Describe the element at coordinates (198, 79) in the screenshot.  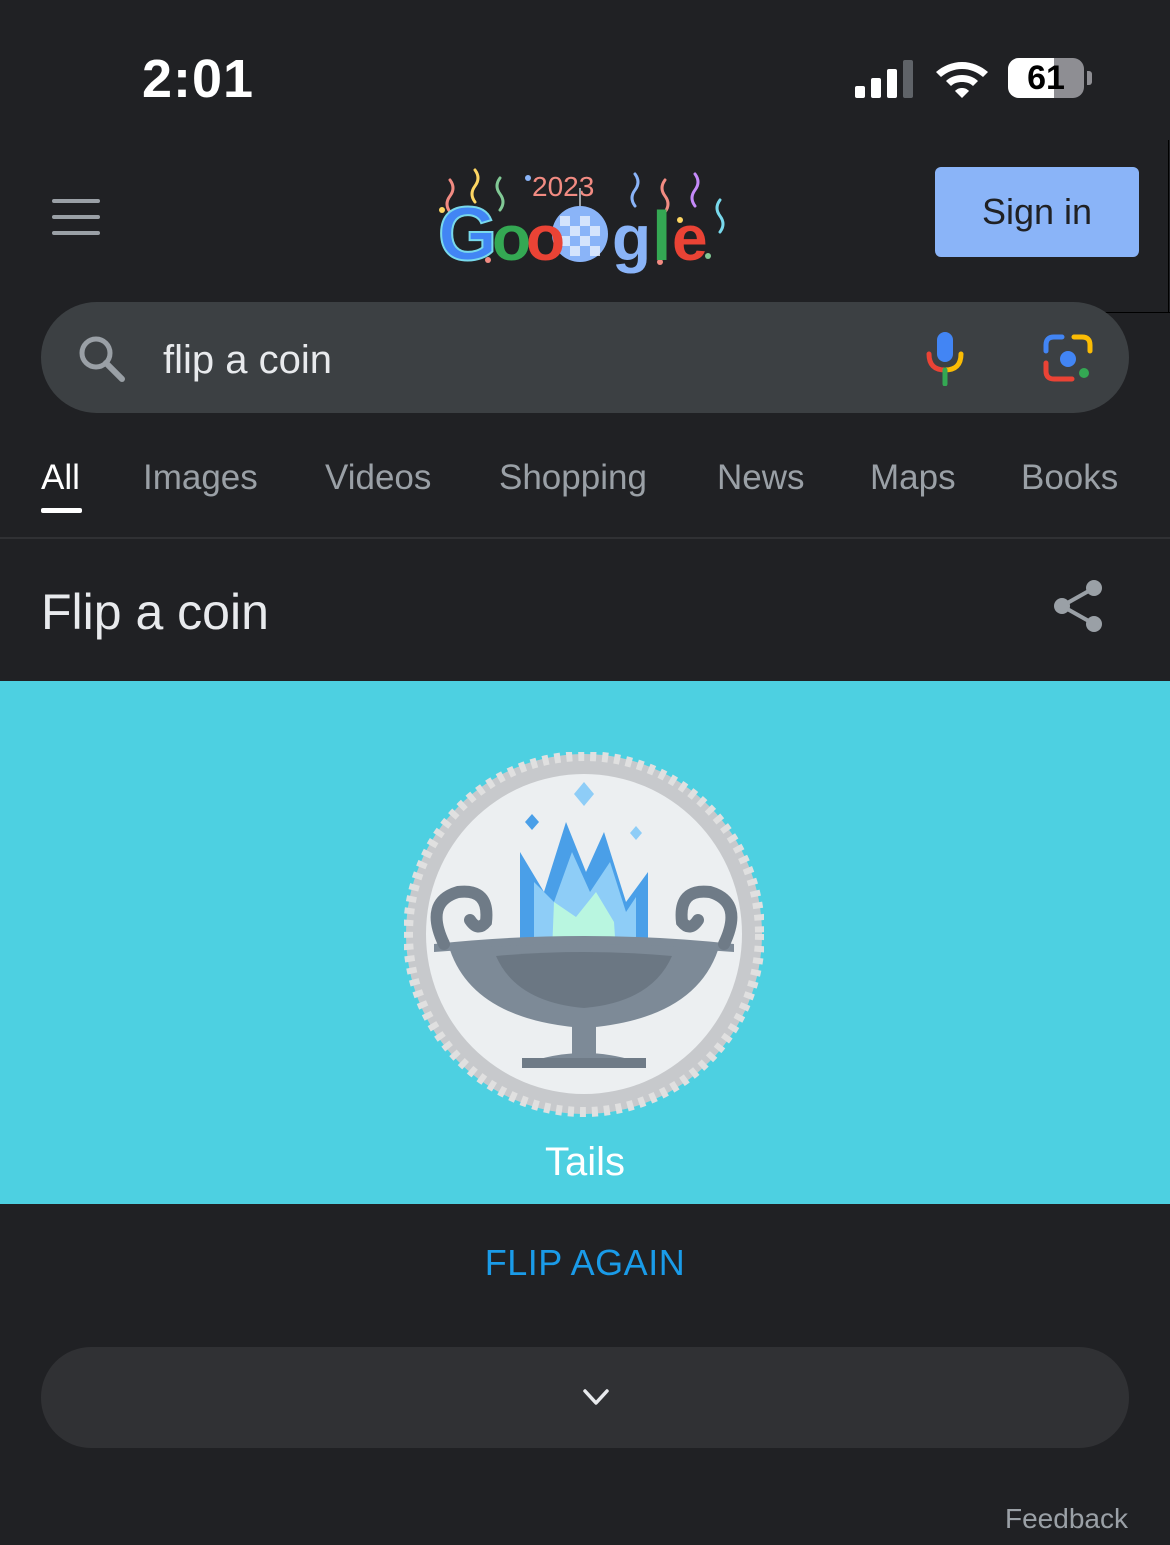
I see `status-time: 2:01` at that location.